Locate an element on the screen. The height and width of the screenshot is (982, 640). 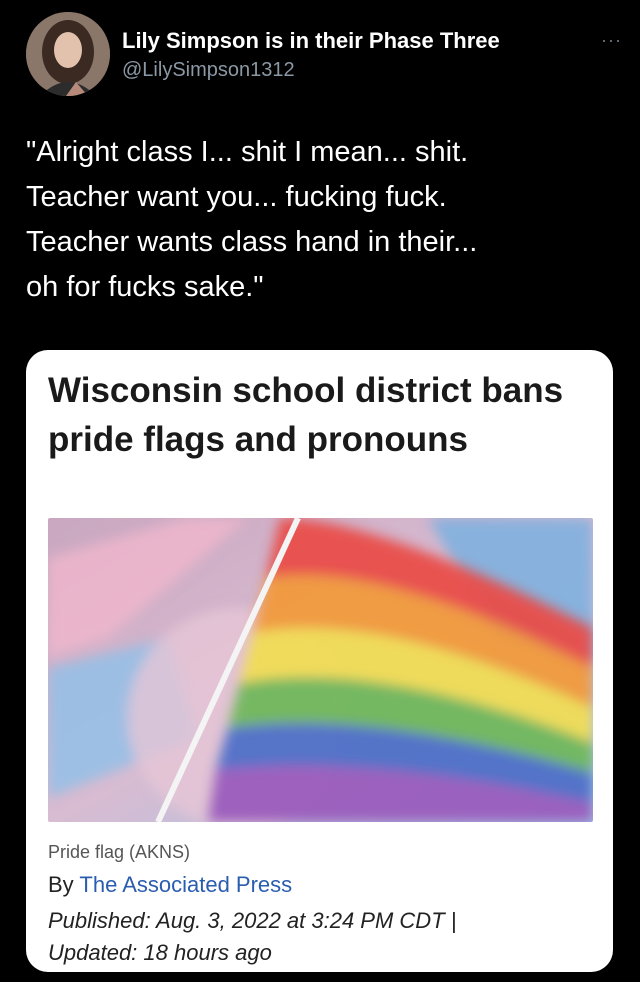
display-name: Lily Simpson is in their Phase Three is located at coordinates (311, 41).